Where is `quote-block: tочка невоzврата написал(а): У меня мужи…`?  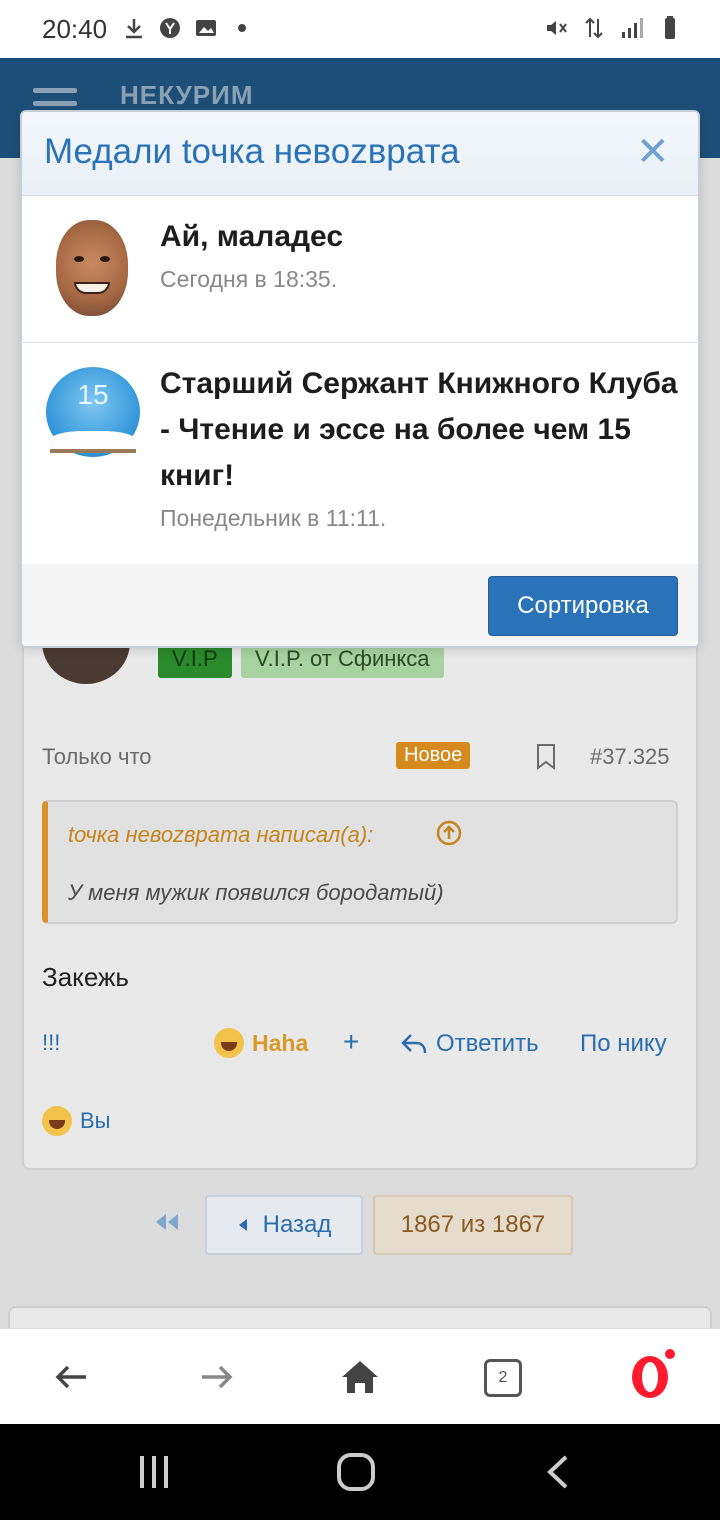
quote-block: tочка невоzврата написал(а): У меня мужи… is located at coordinates (360, 862).